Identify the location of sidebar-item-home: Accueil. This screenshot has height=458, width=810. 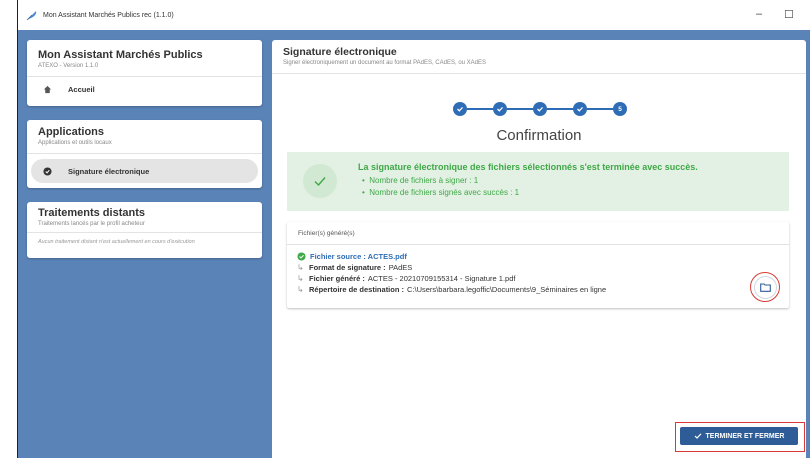
(144, 85).